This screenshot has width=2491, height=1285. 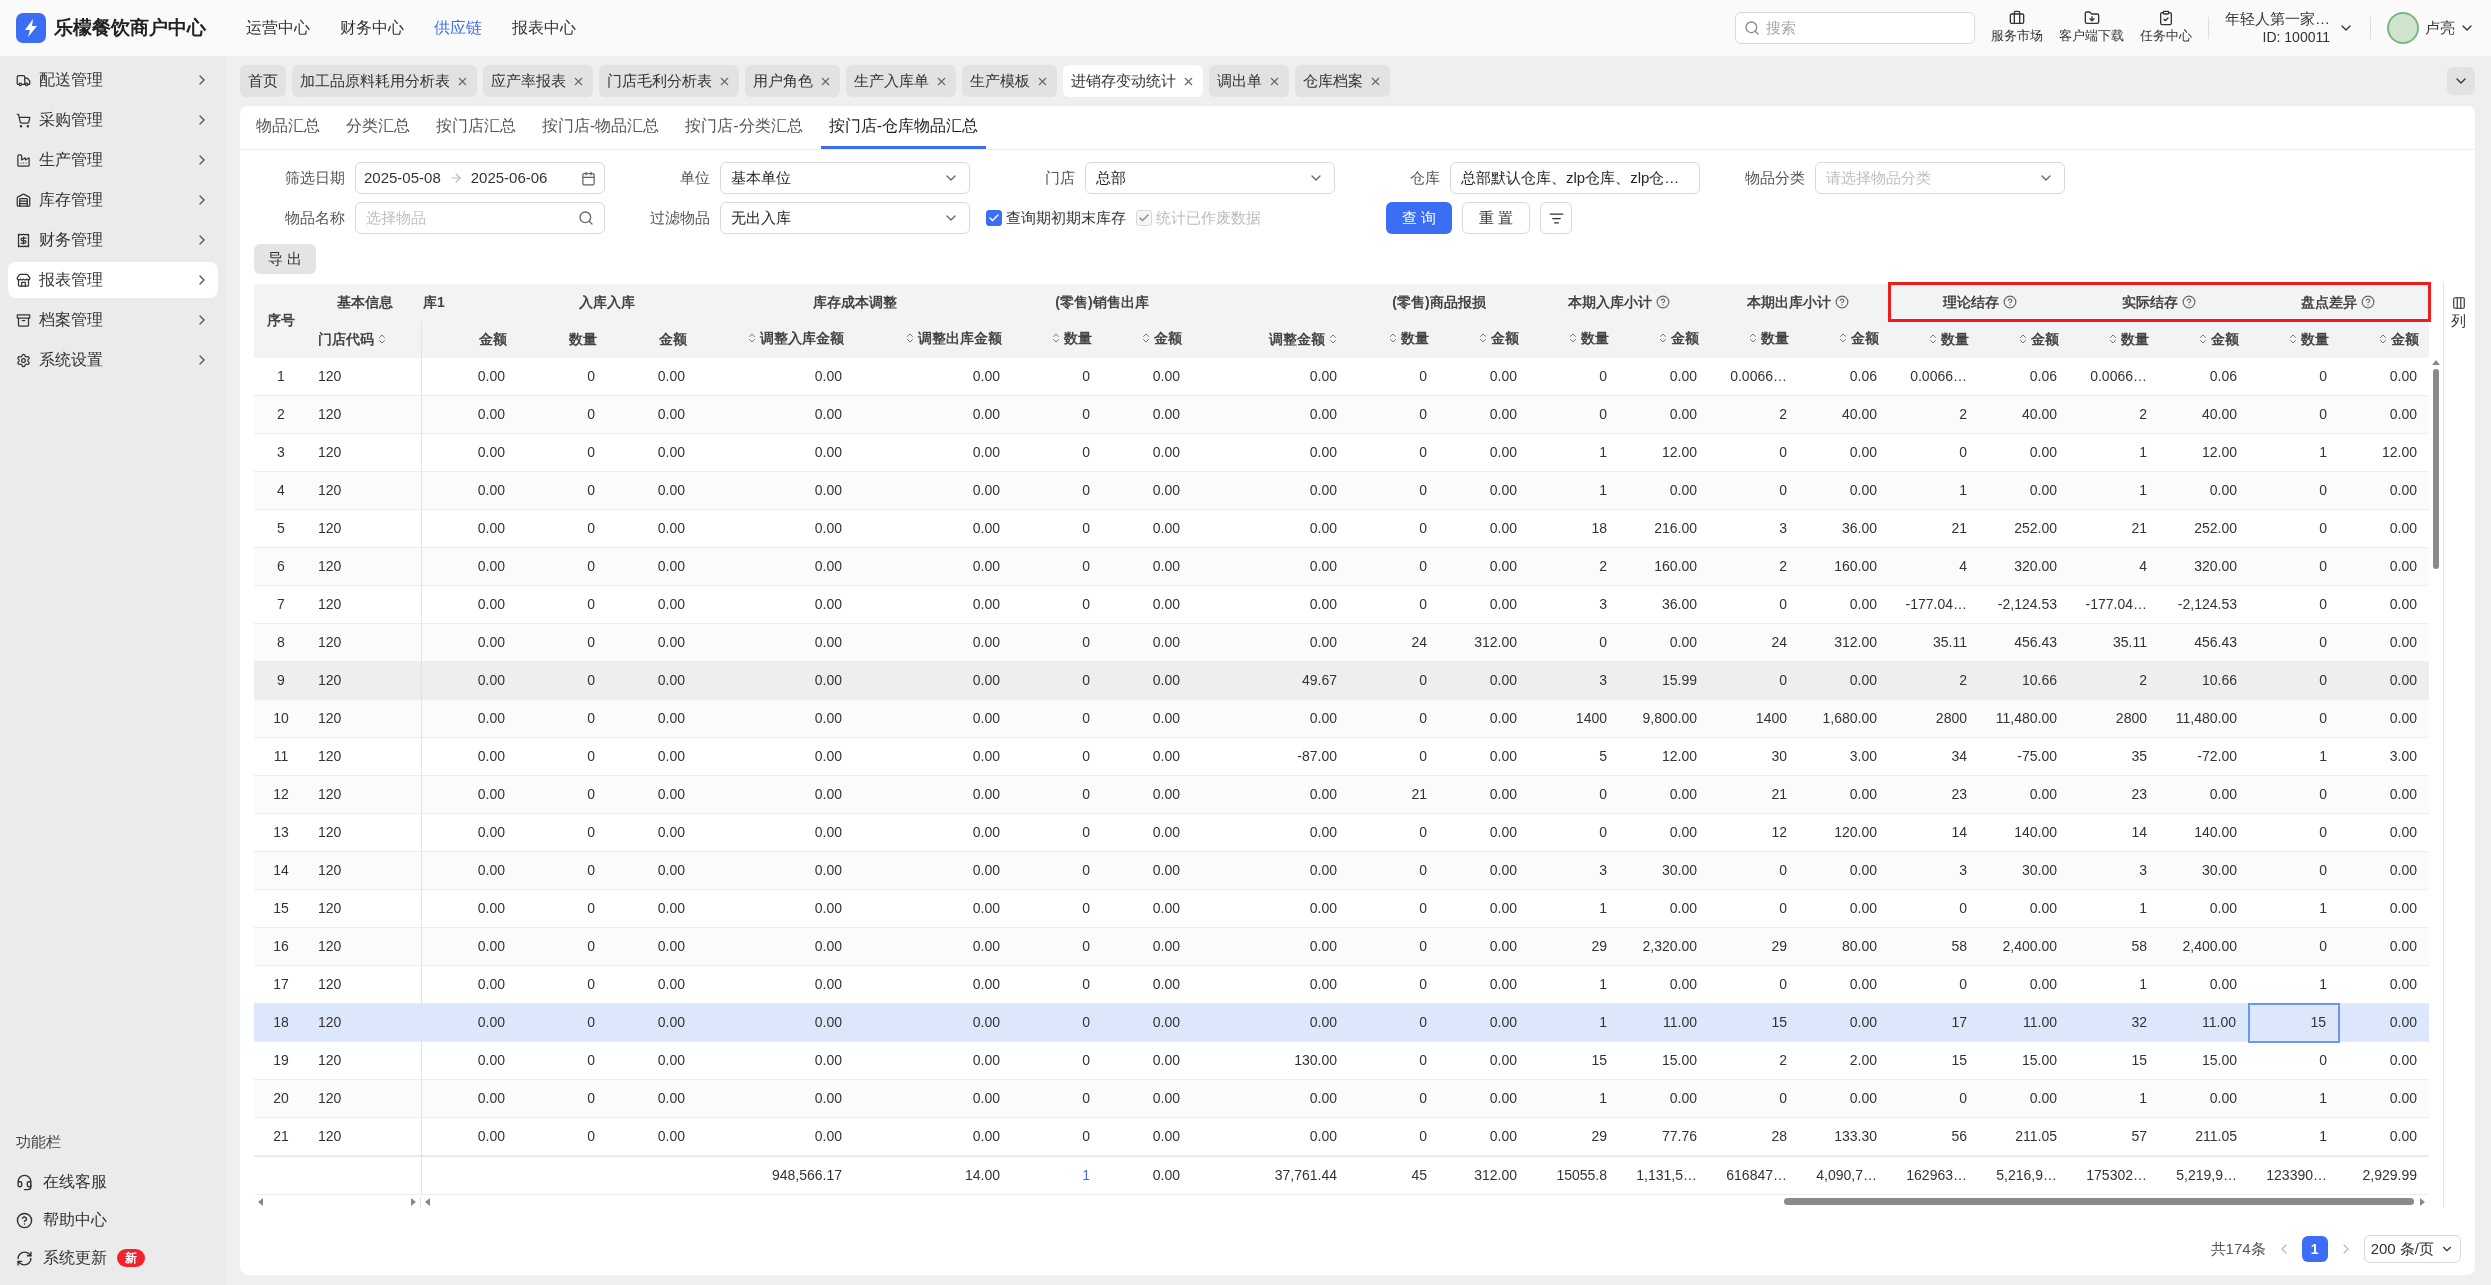 I want to click on nav-link: 报表中心, so click(x=544, y=28).